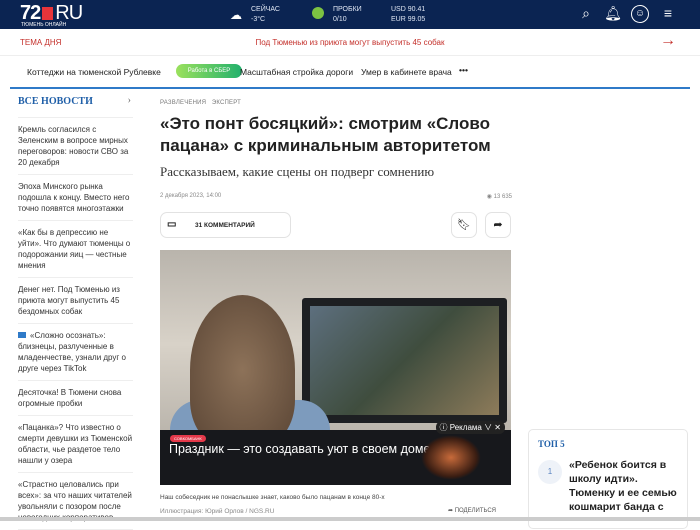 Image resolution: width=700 pixels, height=530 pixels. What do you see at coordinates (551, 444) in the screenshot?
I see `top5-title: ТОП 5` at bounding box center [551, 444].